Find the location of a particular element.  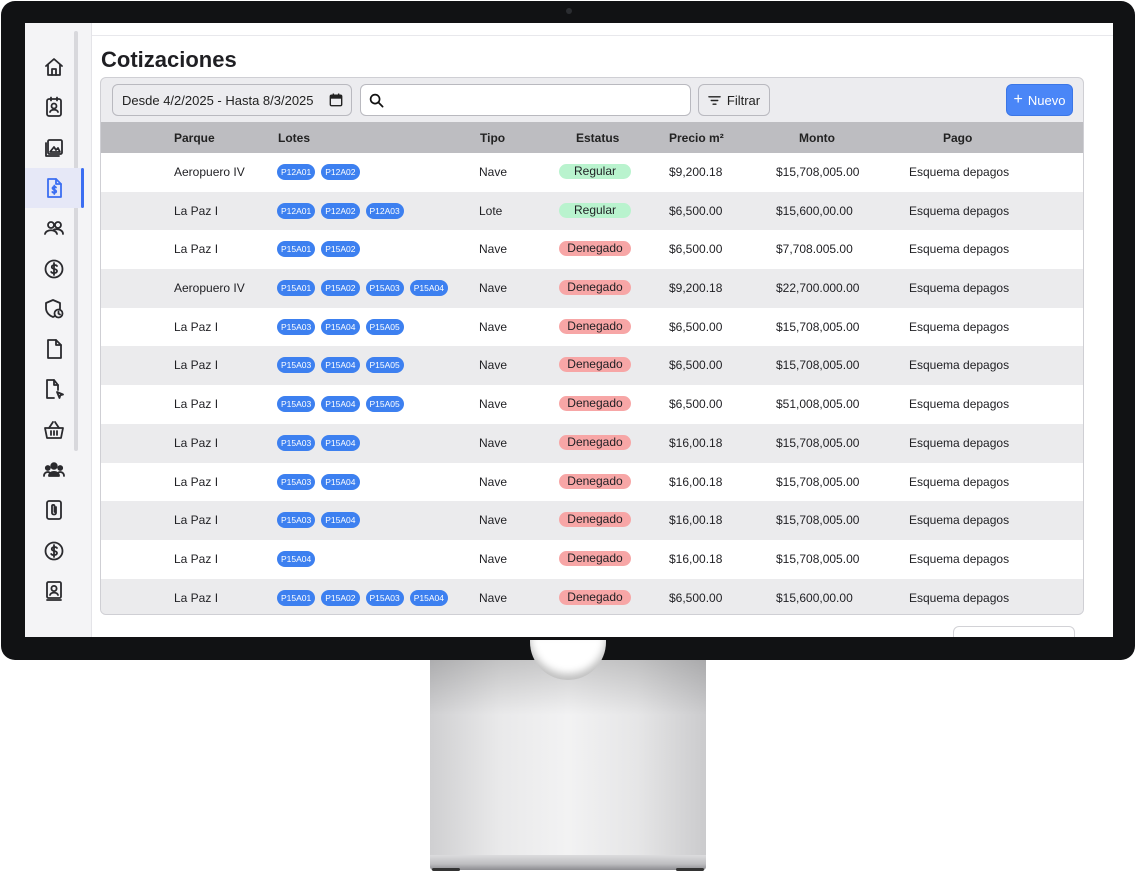

page-title: Cotizaciones is located at coordinates (169, 59).